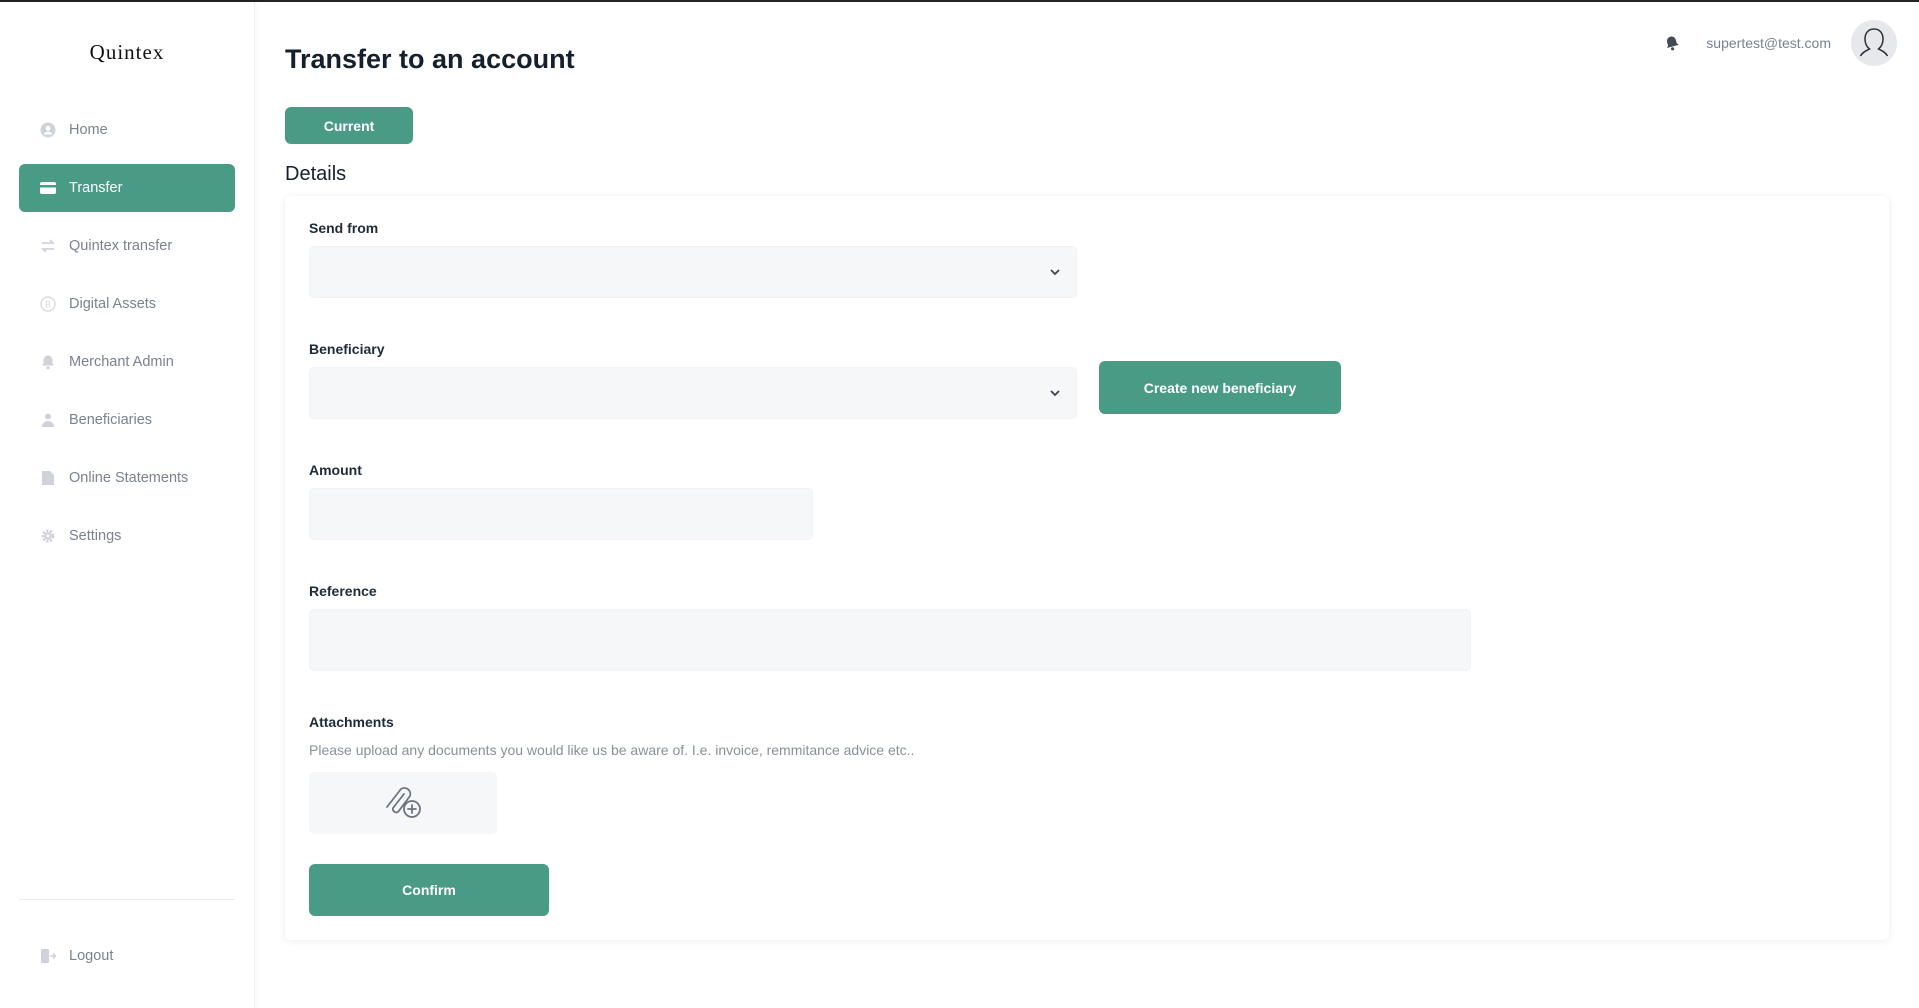 This screenshot has height=1008, width=1919. I want to click on avatar, so click(1874, 43).